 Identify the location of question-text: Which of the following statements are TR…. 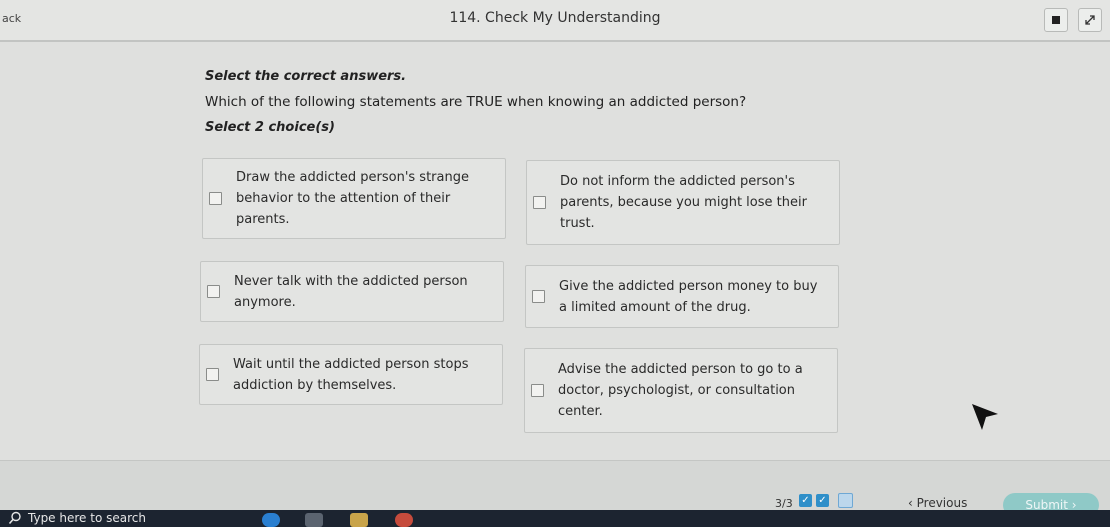
(476, 102).